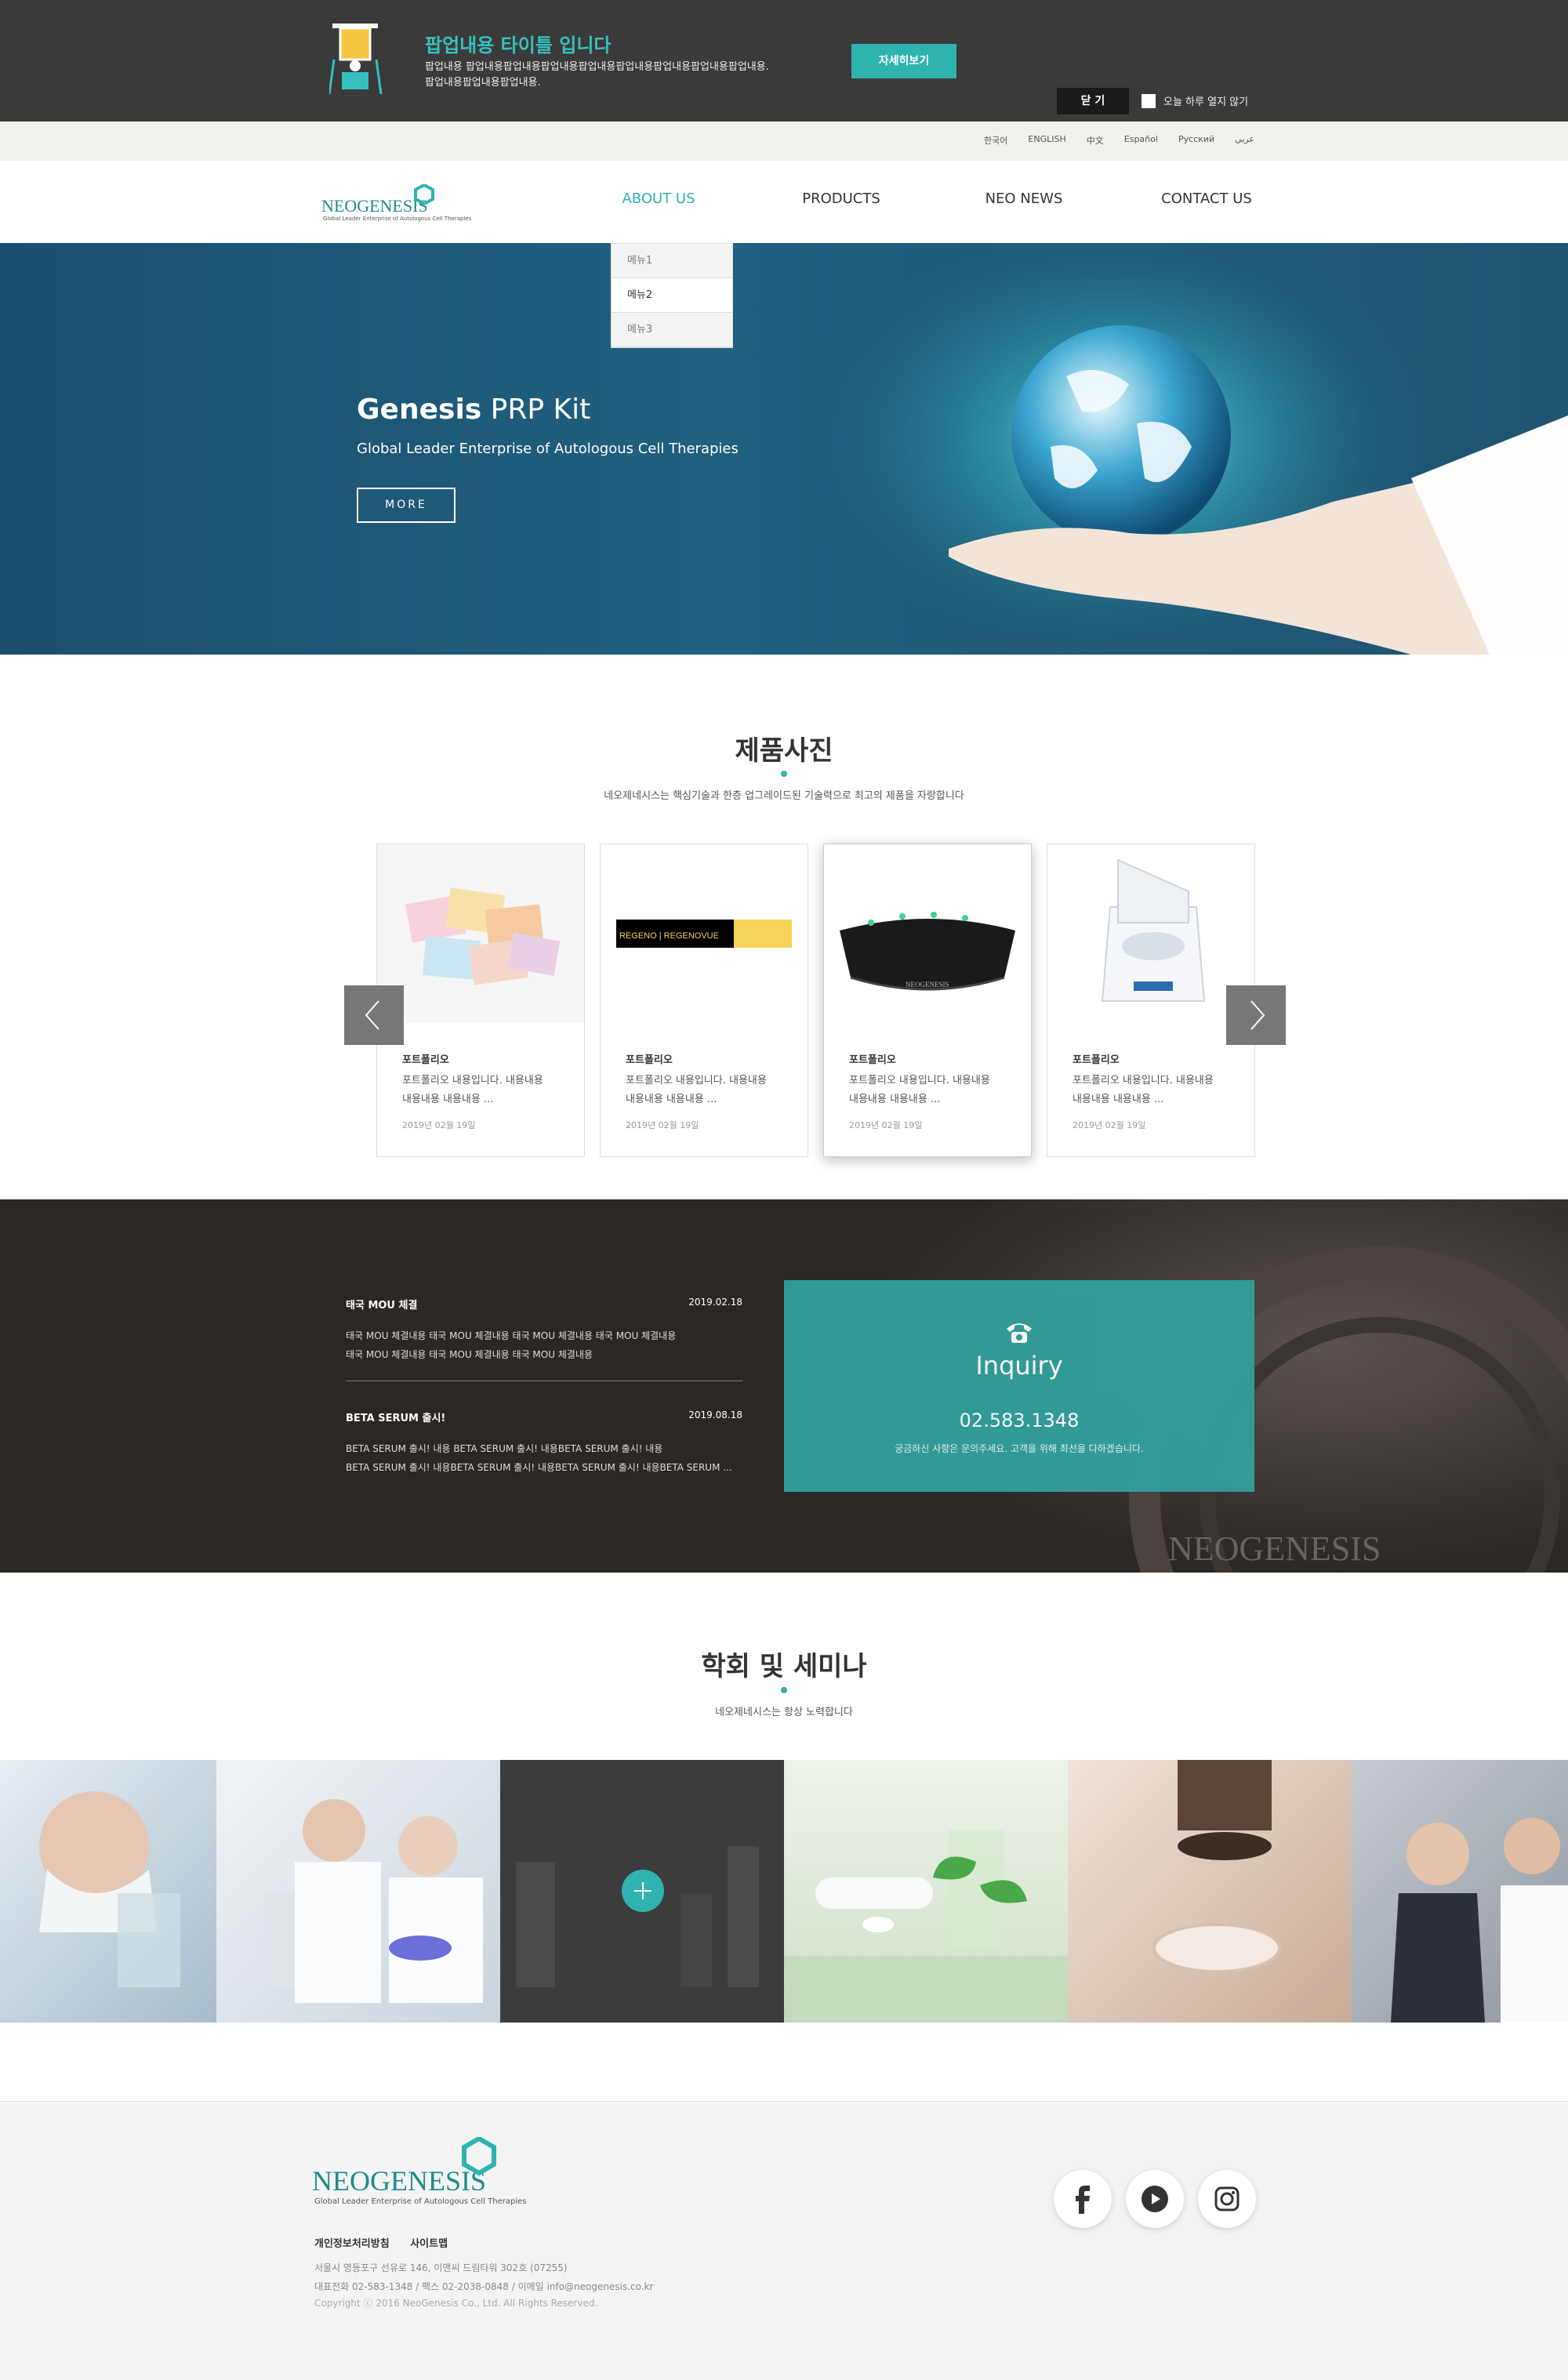  What do you see at coordinates (406, 505) in the screenshot?
I see `hero-more-button: MORE` at bounding box center [406, 505].